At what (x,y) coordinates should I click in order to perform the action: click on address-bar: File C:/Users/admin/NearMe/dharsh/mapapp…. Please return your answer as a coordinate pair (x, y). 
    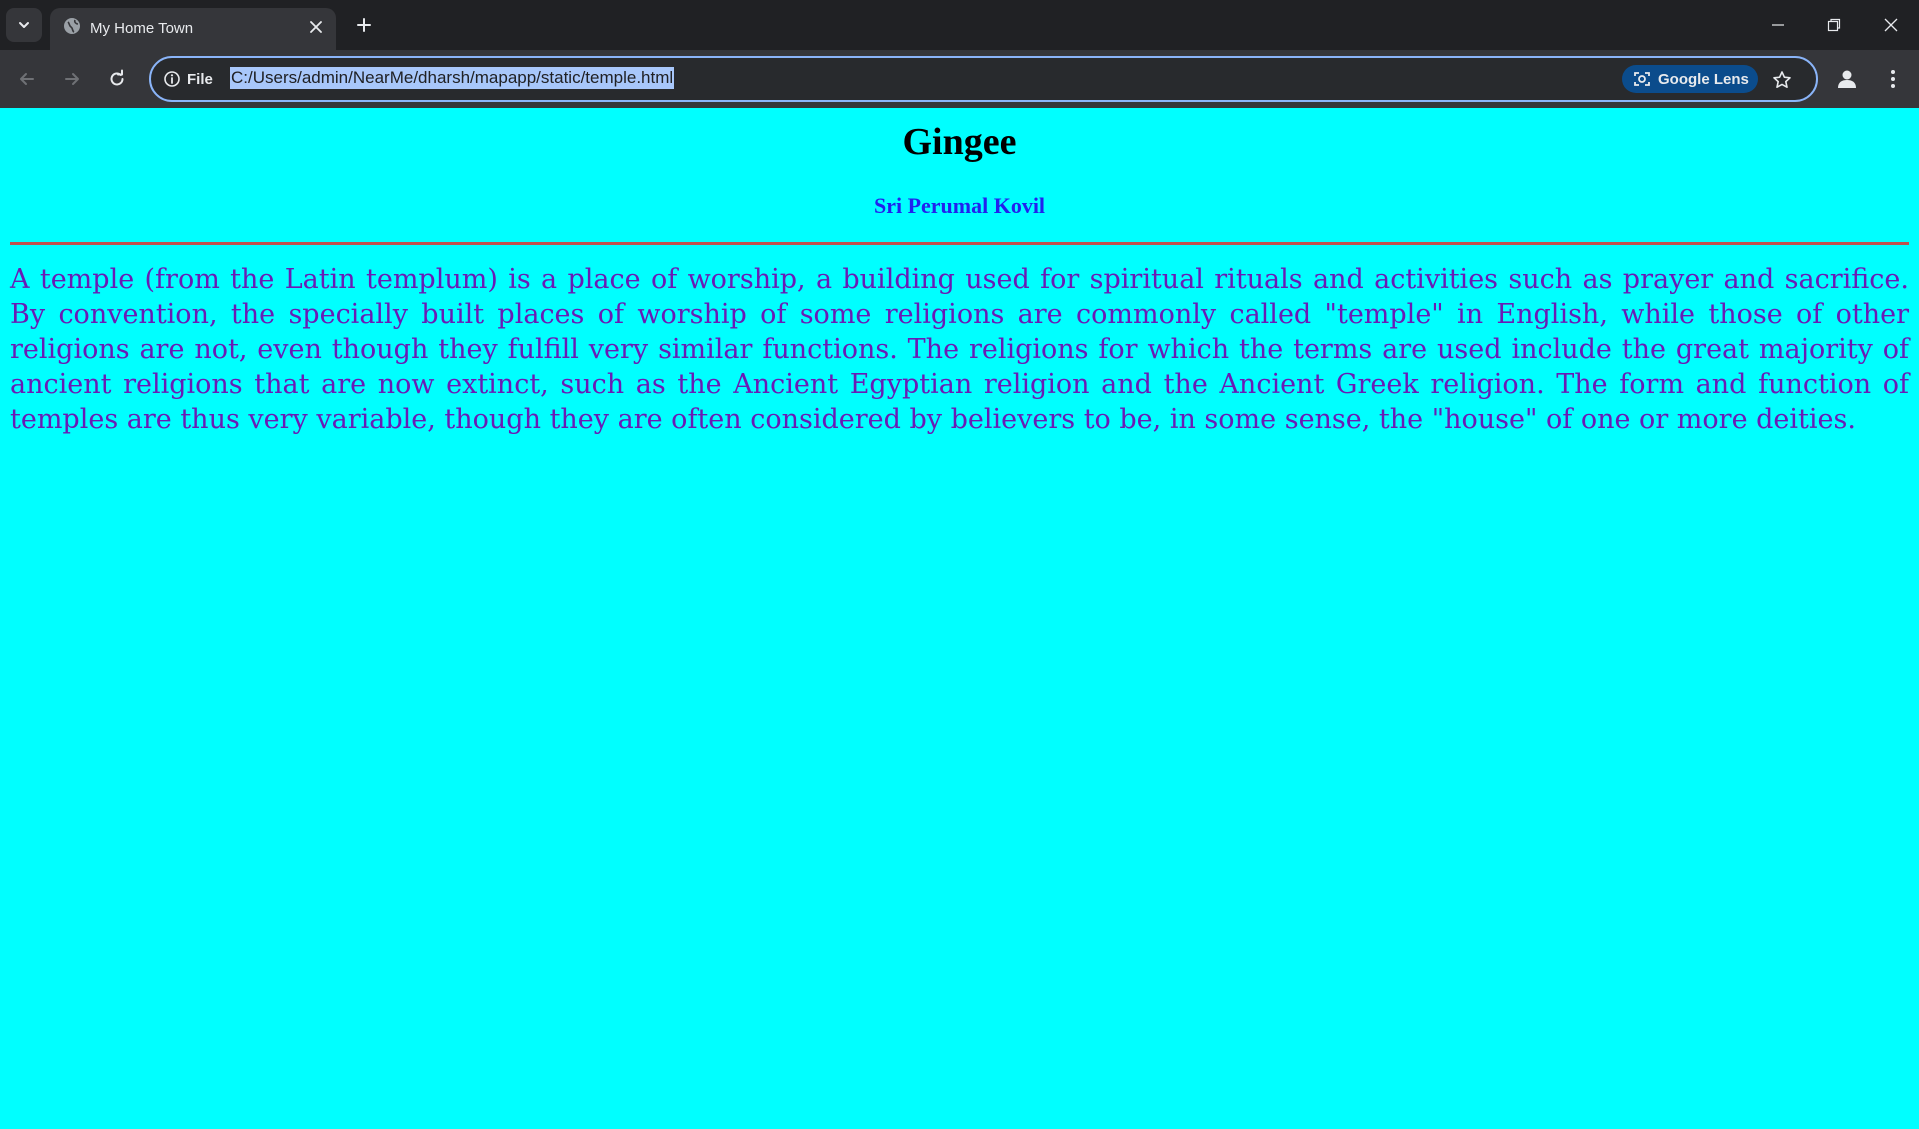
    Looking at the image, I should click on (983, 79).